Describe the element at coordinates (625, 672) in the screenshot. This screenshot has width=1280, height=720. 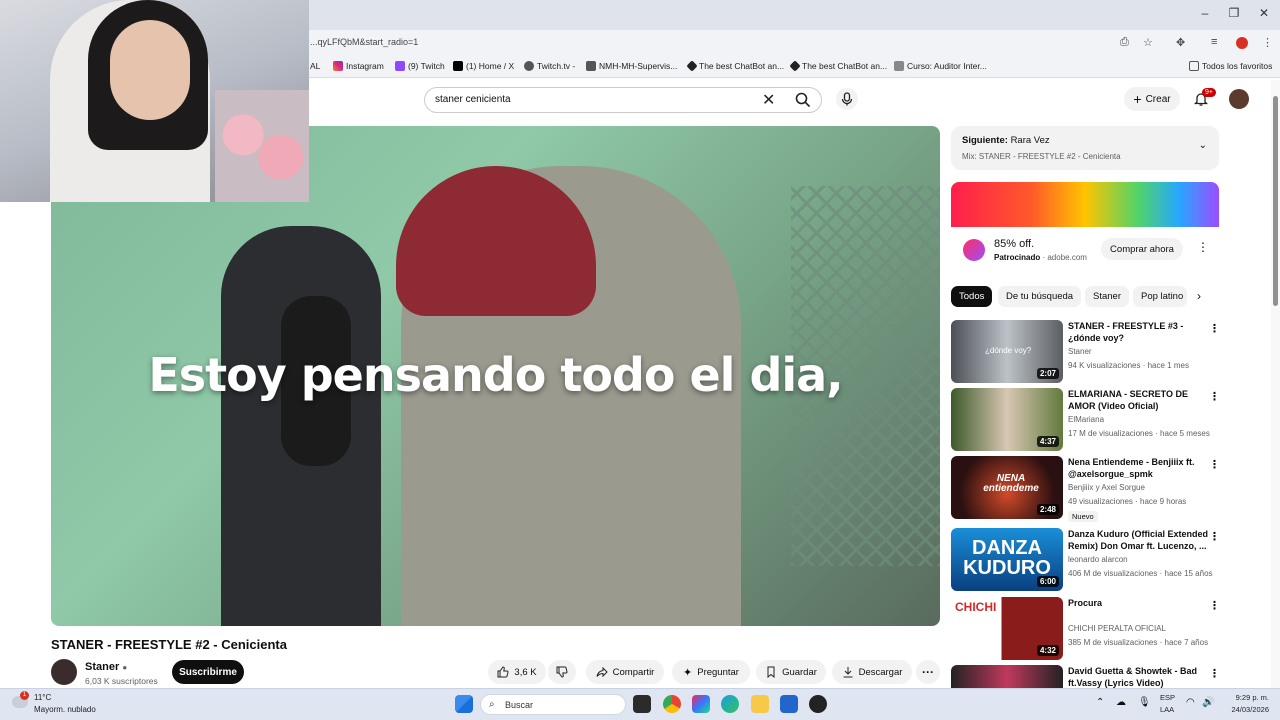
I see `share-button: Compartir` at that location.